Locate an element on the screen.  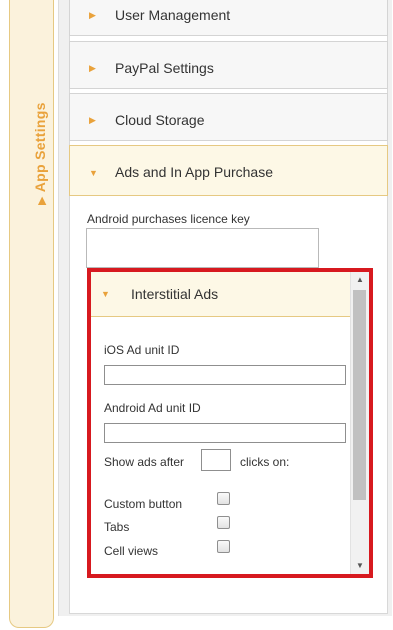
licence-key-label: Android purchases licence key is located at coordinates (168, 219).